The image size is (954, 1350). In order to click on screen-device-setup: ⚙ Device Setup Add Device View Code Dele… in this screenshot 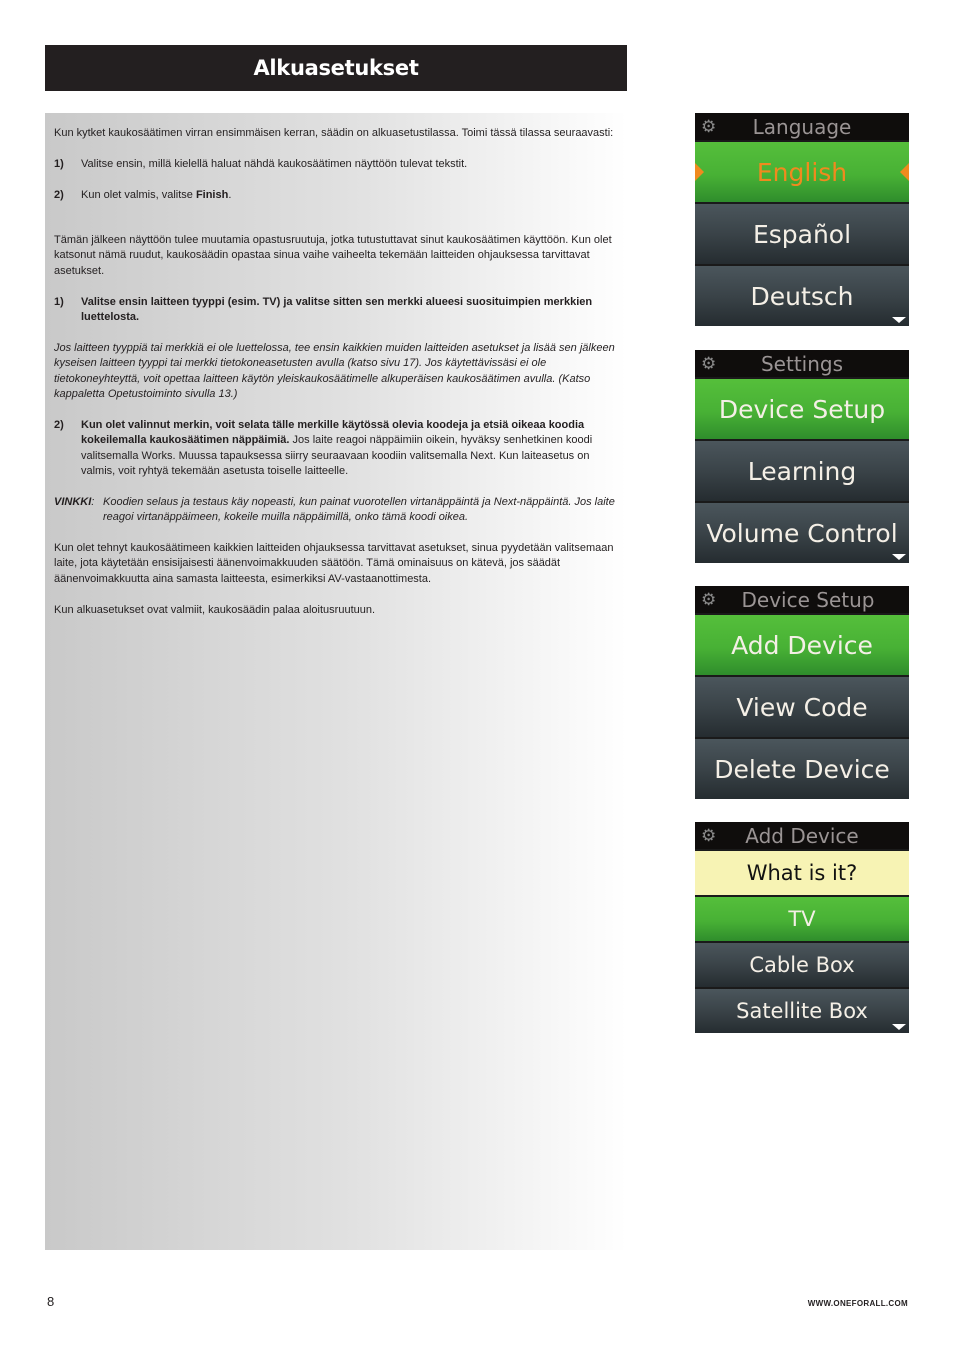, I will do `click(802, 692)`.